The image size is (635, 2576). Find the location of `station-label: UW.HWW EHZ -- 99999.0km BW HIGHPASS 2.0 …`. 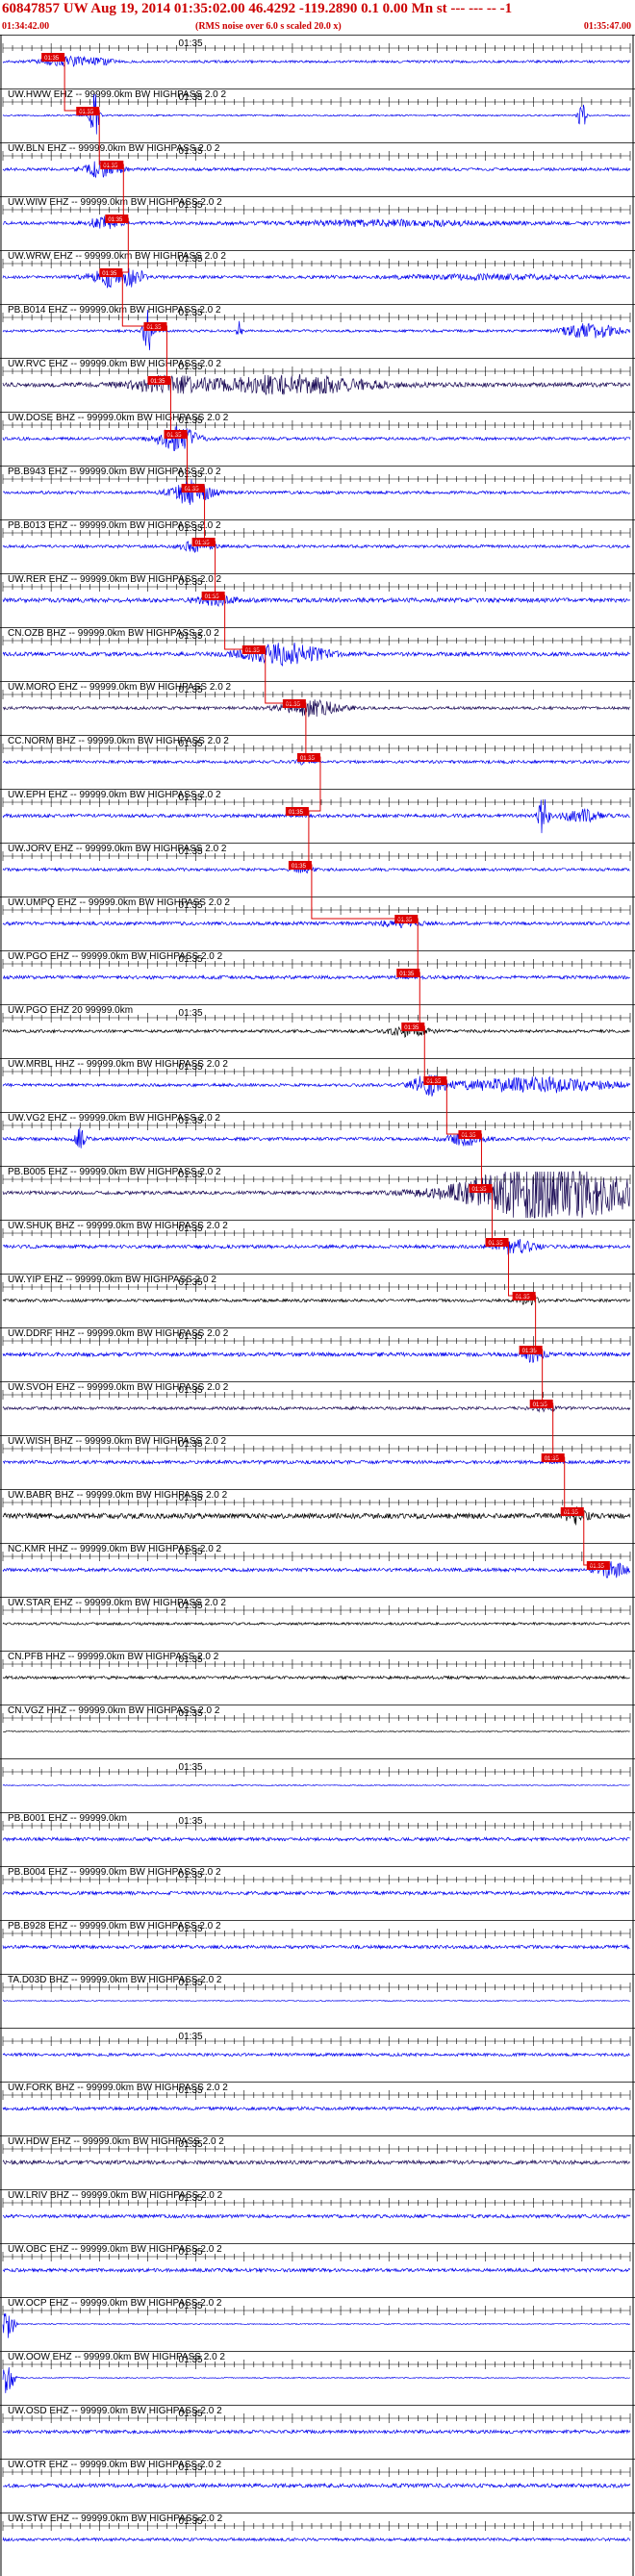

station-label: UW.HWW EHZ -- 99999.0km BW HIGHPASS 2.0 … is located at coordinates (117, 94).